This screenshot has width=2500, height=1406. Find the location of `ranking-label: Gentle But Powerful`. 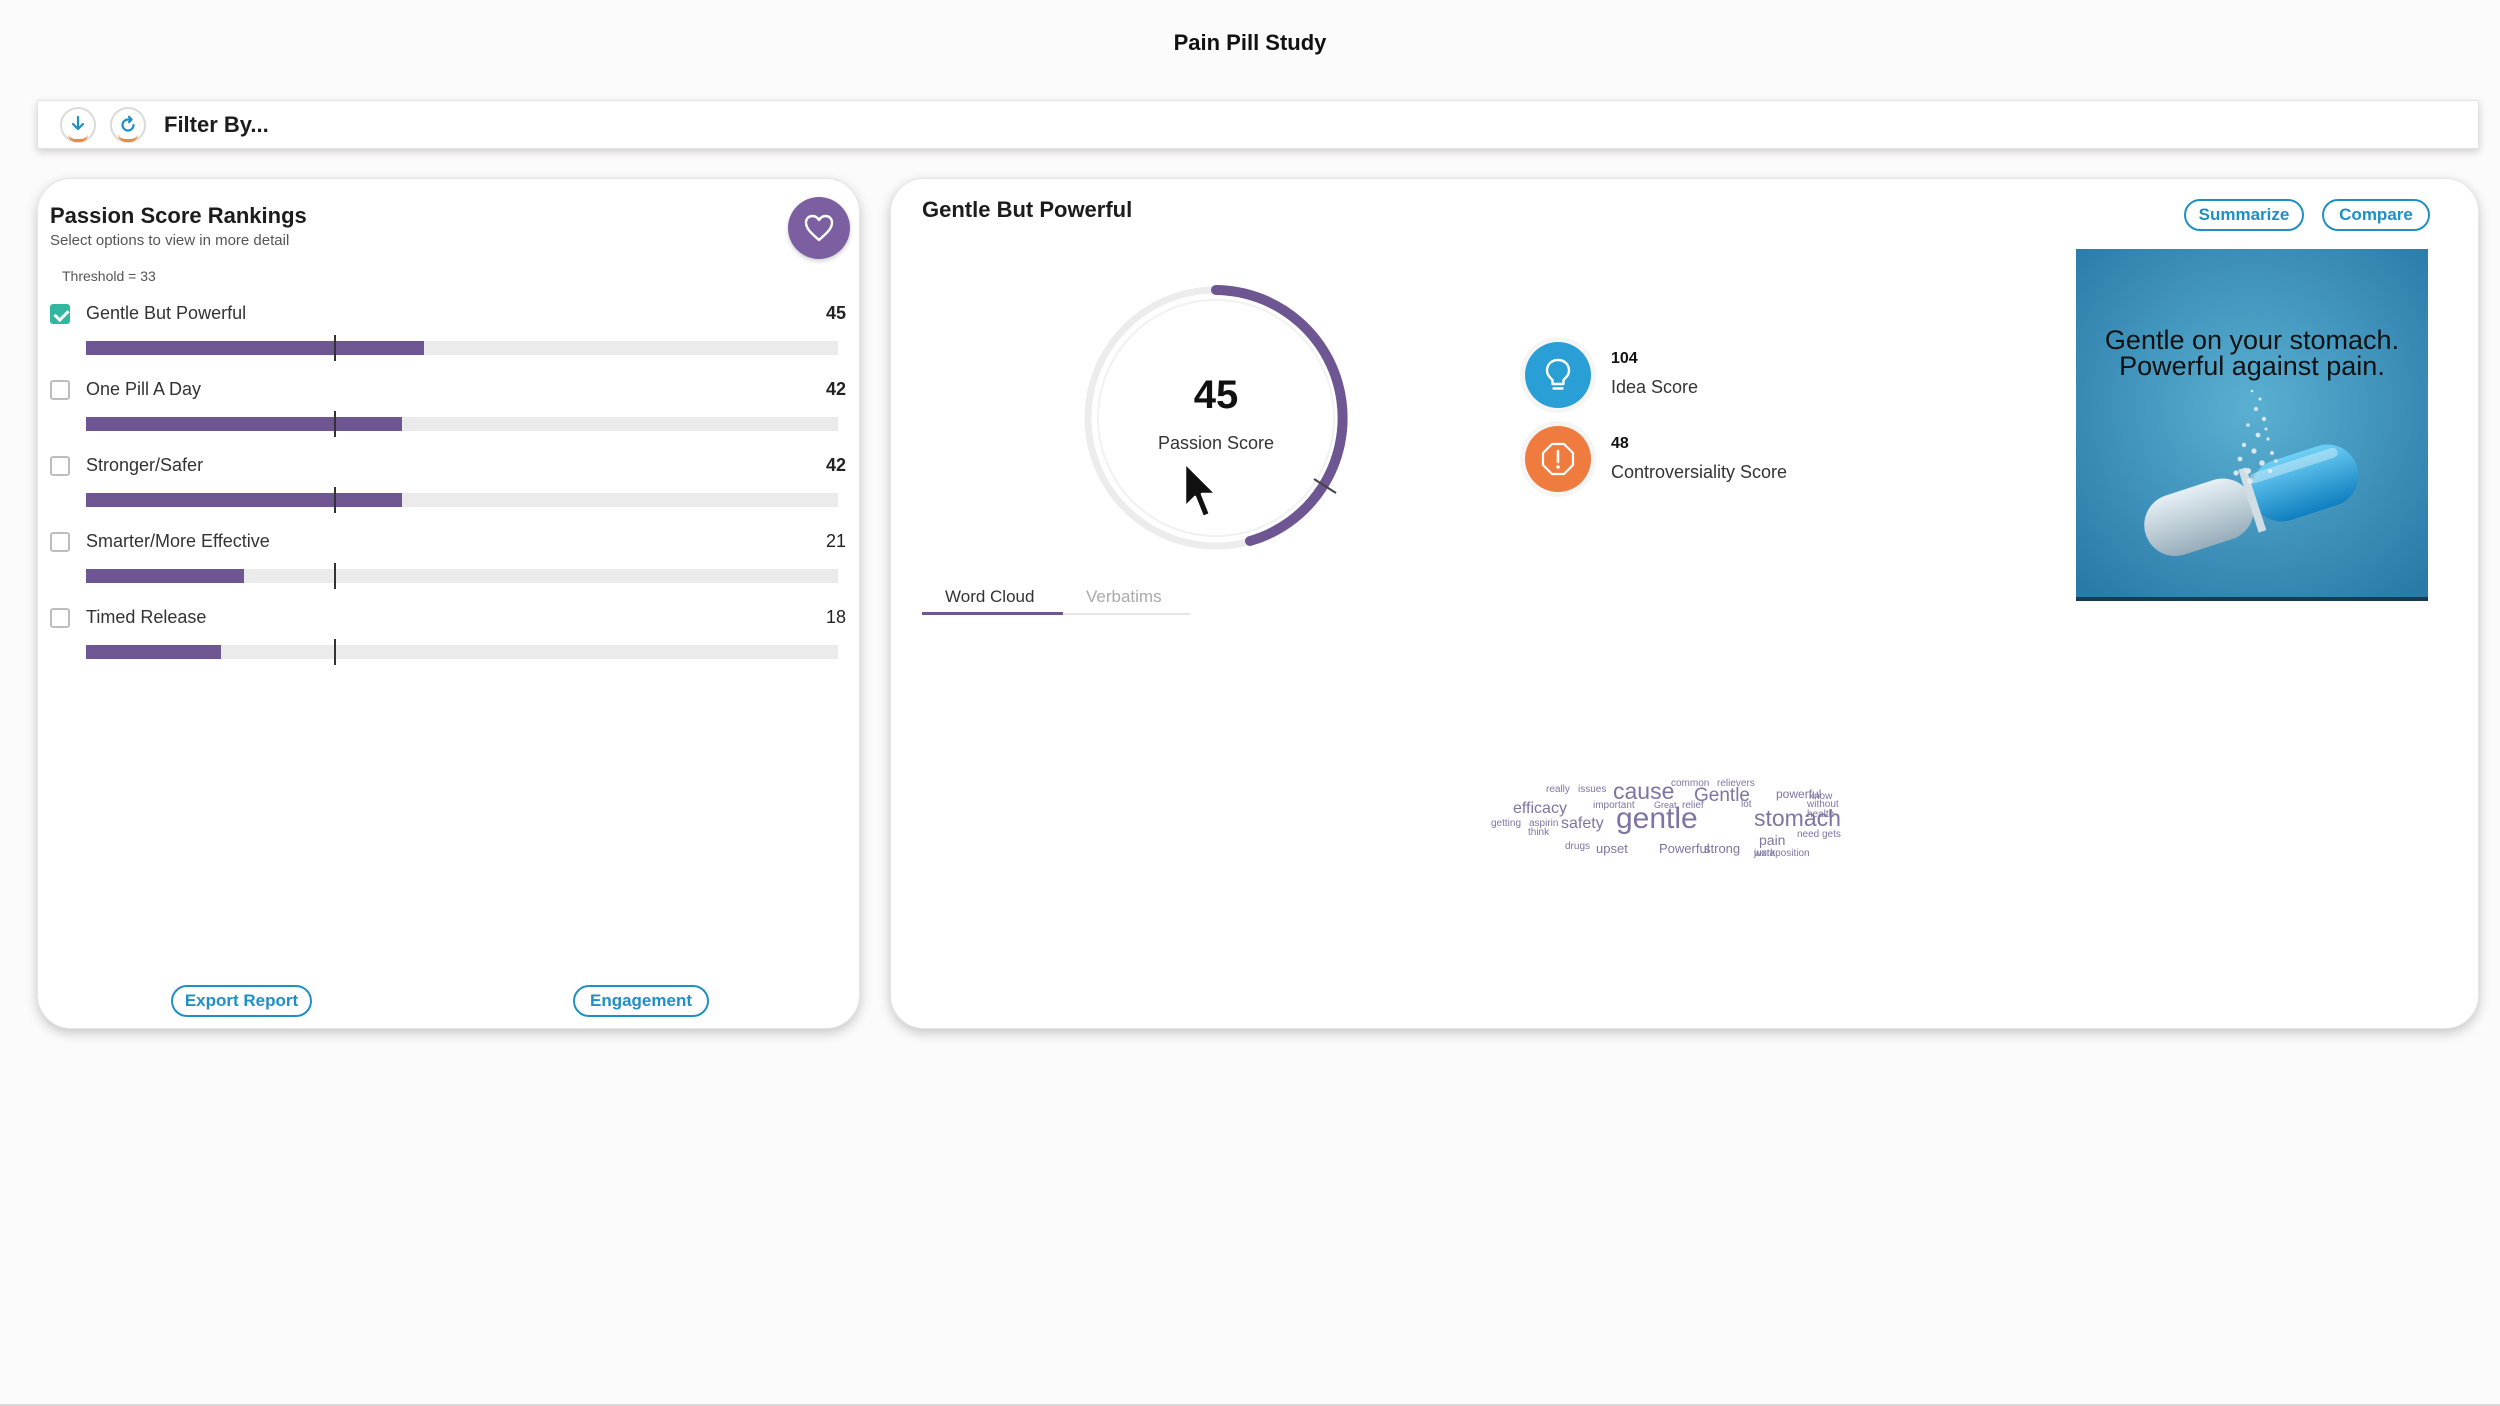

ranking-label: Gentle But Powerful is located at coordinates (166, 313).